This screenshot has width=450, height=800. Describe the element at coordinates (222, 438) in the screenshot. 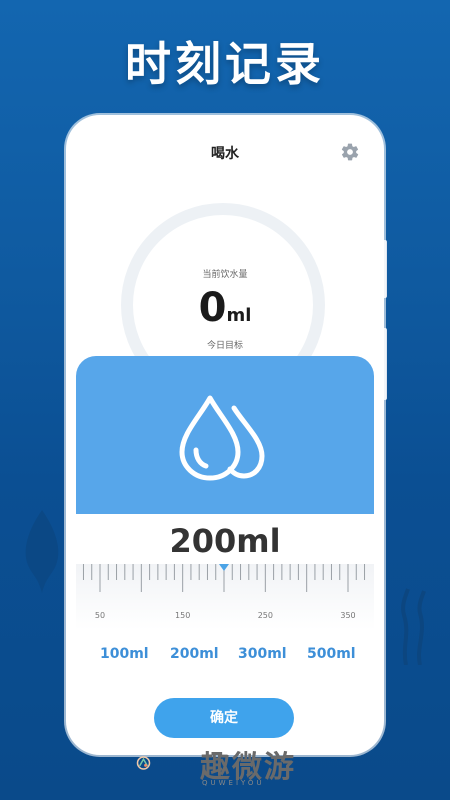

I see `water-drops-icon` at that location.